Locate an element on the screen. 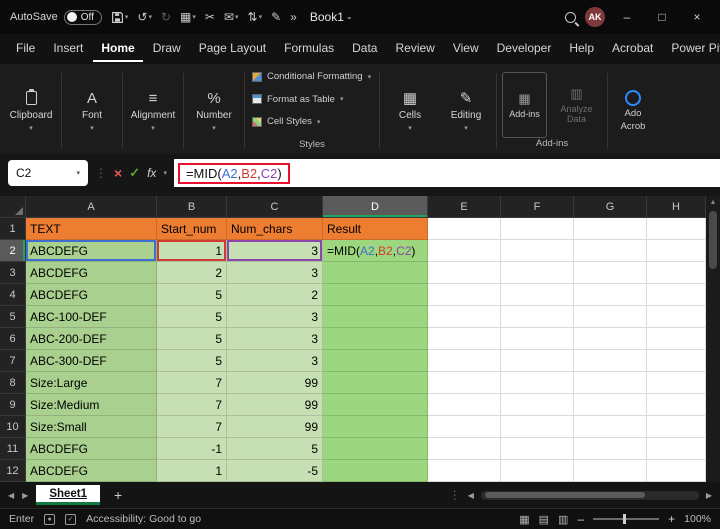  undo-button: ↺ ▾ is located at coordinates (144, 17).